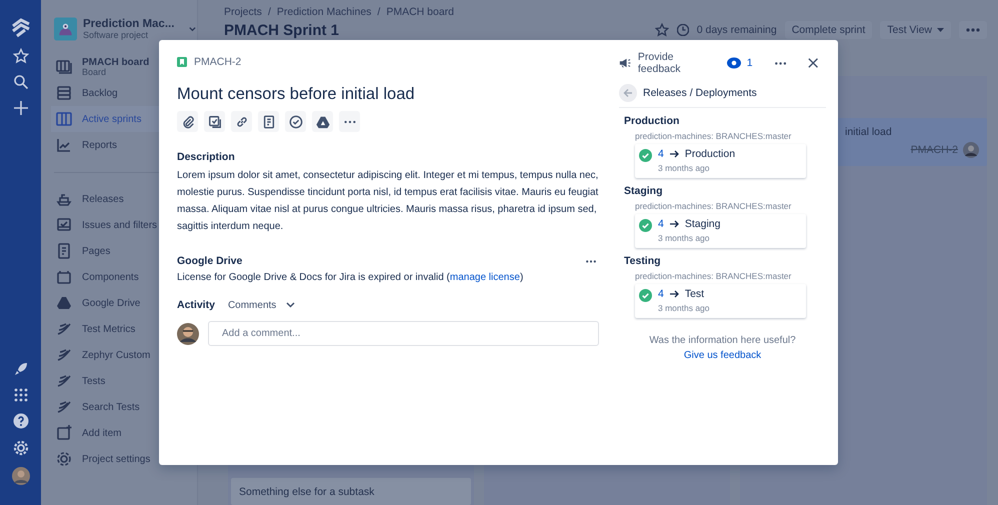 The height and width of the screenshot is (505, 998). What do you see at coordinates (64, 459) in the screenshot?
I see `gear-icon` at bounding box center [64, 459].